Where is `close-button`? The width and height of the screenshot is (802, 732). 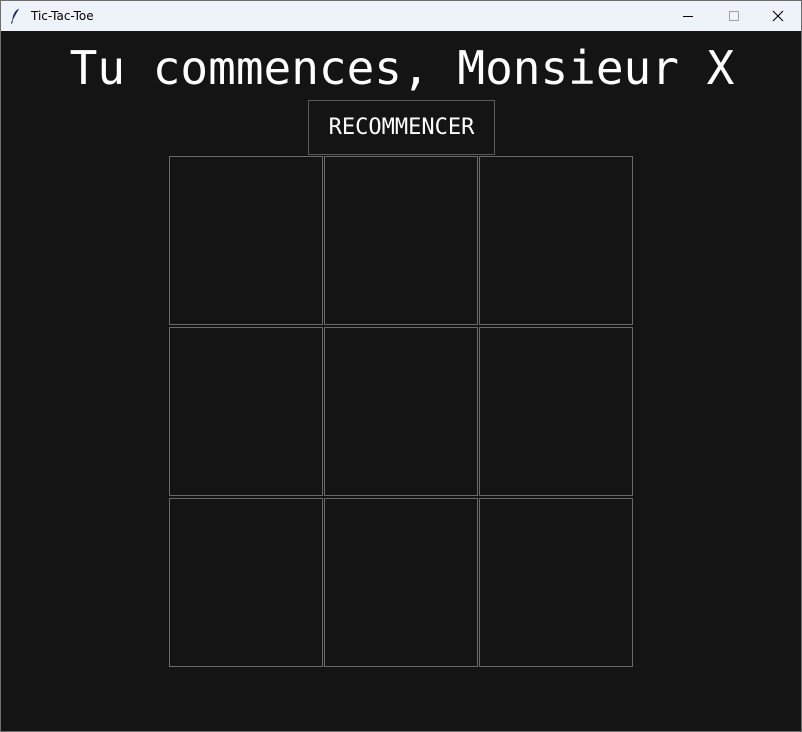
close-button is located at coordinates (778, 16).